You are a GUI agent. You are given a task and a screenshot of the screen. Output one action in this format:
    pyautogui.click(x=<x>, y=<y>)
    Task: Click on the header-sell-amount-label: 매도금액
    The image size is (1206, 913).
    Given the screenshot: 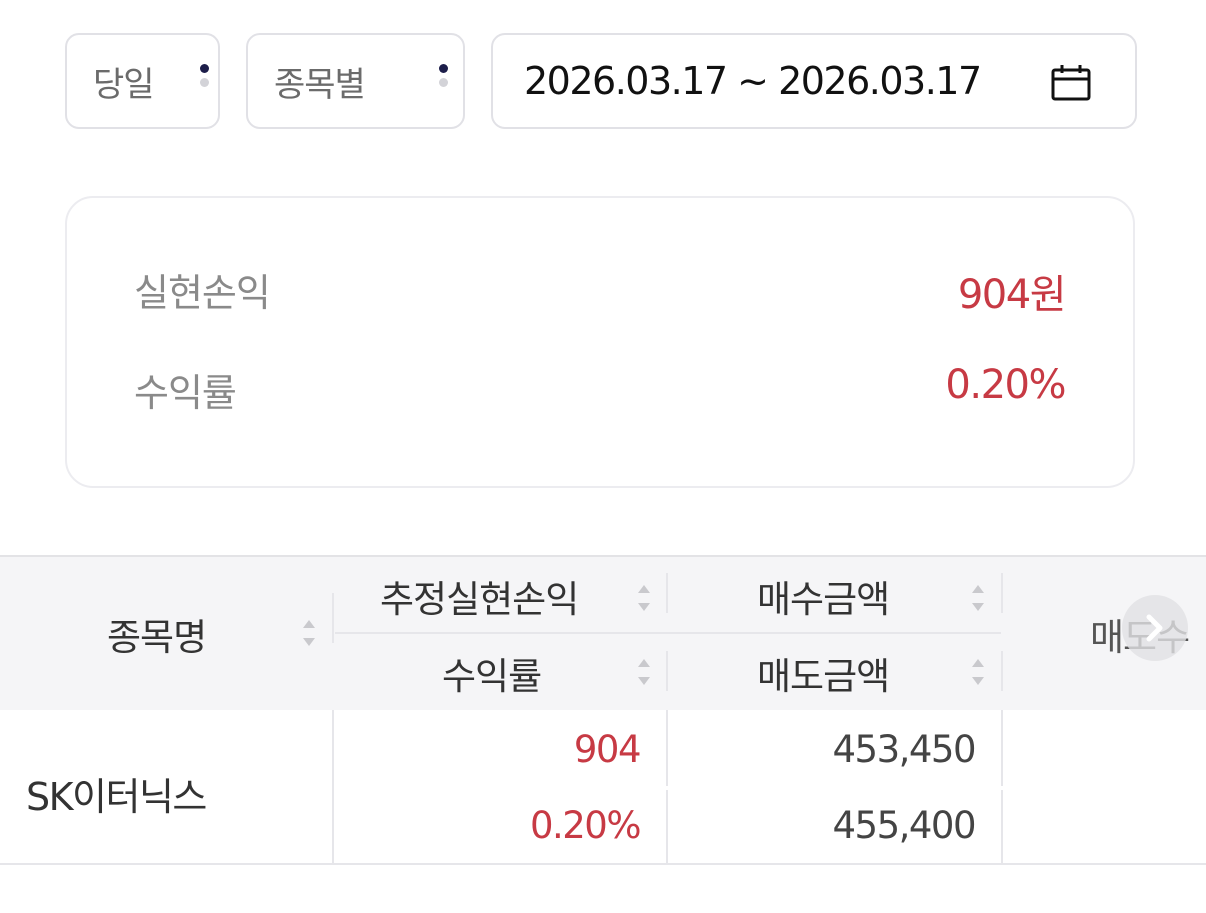 What is the action you would take?
    pyautogui.click(x=823, y=676)
    